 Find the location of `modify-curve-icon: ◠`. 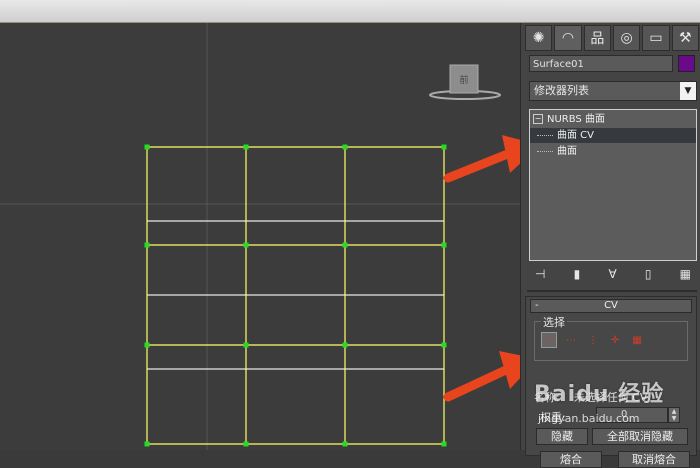

modify-curve-icon: ◠ is located at coordinates (568, 38).